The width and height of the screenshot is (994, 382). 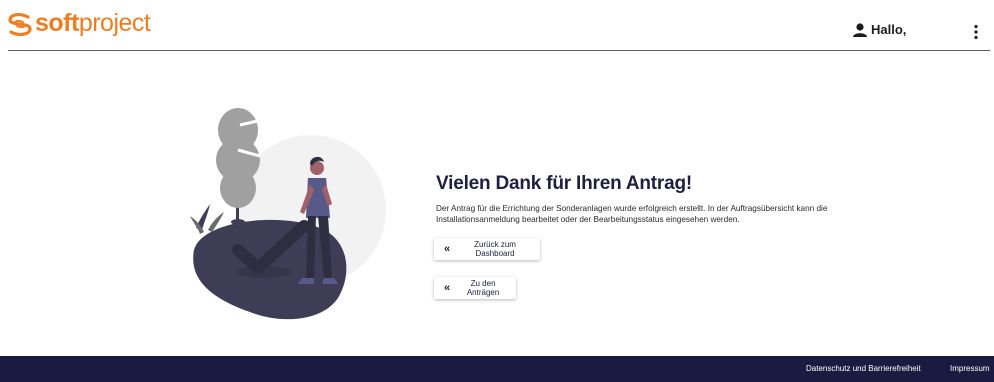 What do you see at coordinates (863, 368) in the screenshot?
I see `footer-link-privacy: Datenschutz und Barrierefreiheit` at bounding box center [863, 368].